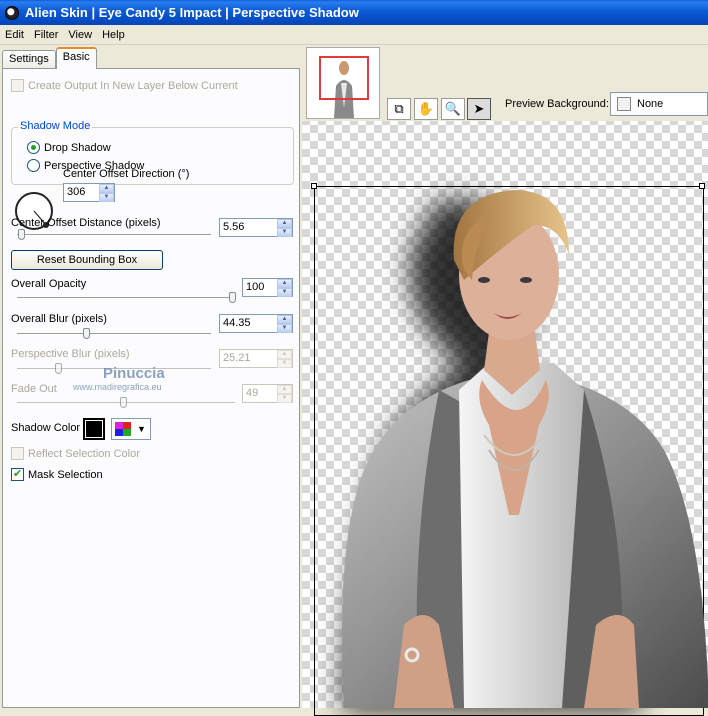  I want to click on menu-edit: Edit, so click(14, 35).